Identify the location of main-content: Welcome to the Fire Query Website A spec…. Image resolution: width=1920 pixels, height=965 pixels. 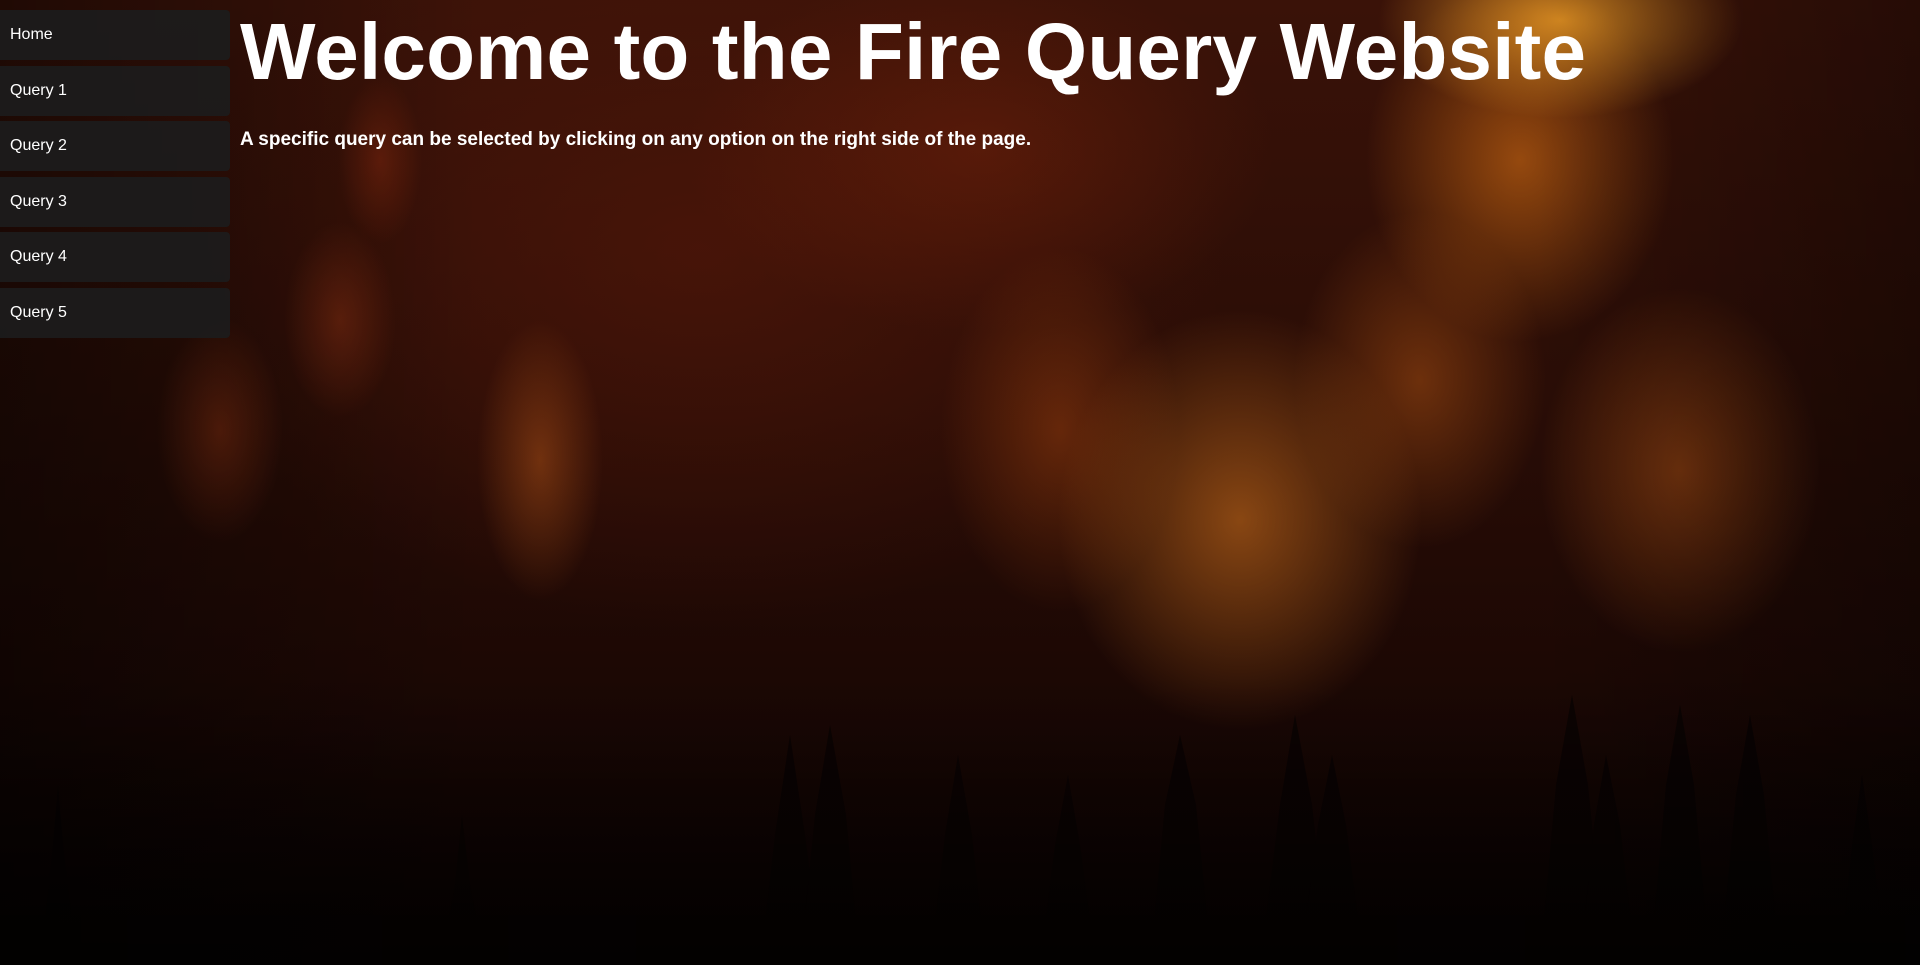
(913, 76).